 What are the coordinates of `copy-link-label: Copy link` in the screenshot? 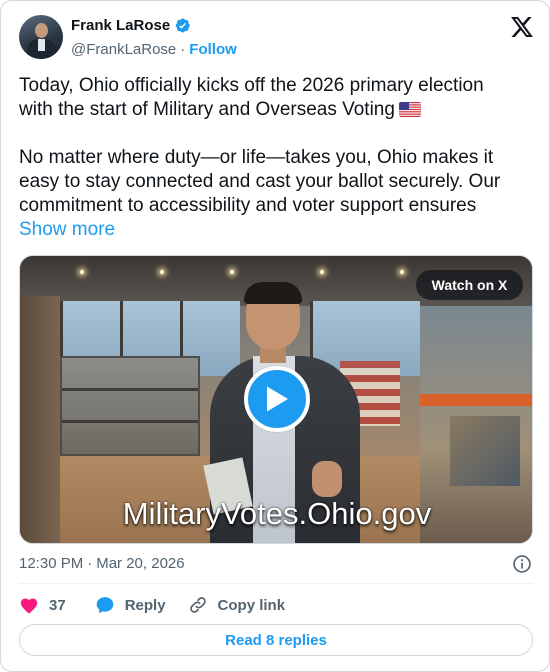 It's located at (251, 605).